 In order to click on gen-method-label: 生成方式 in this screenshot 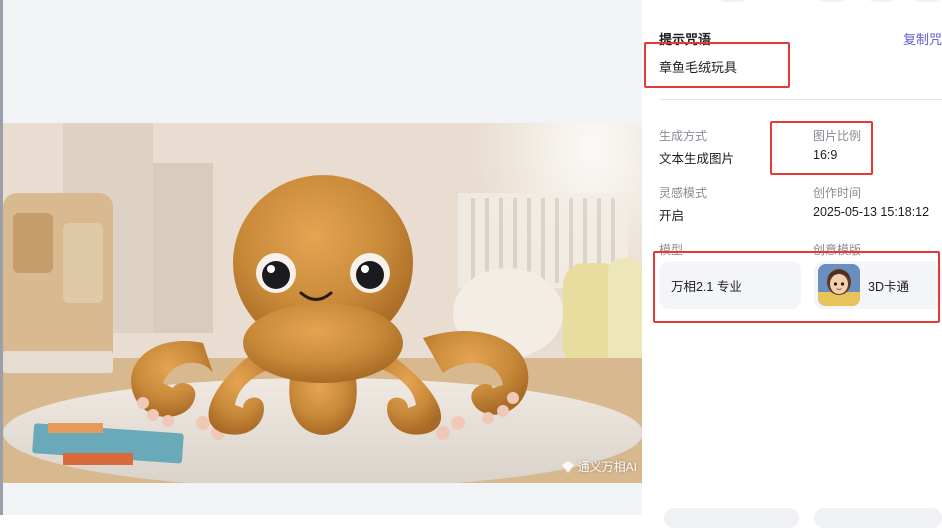, I will do `click(683, 136)`.